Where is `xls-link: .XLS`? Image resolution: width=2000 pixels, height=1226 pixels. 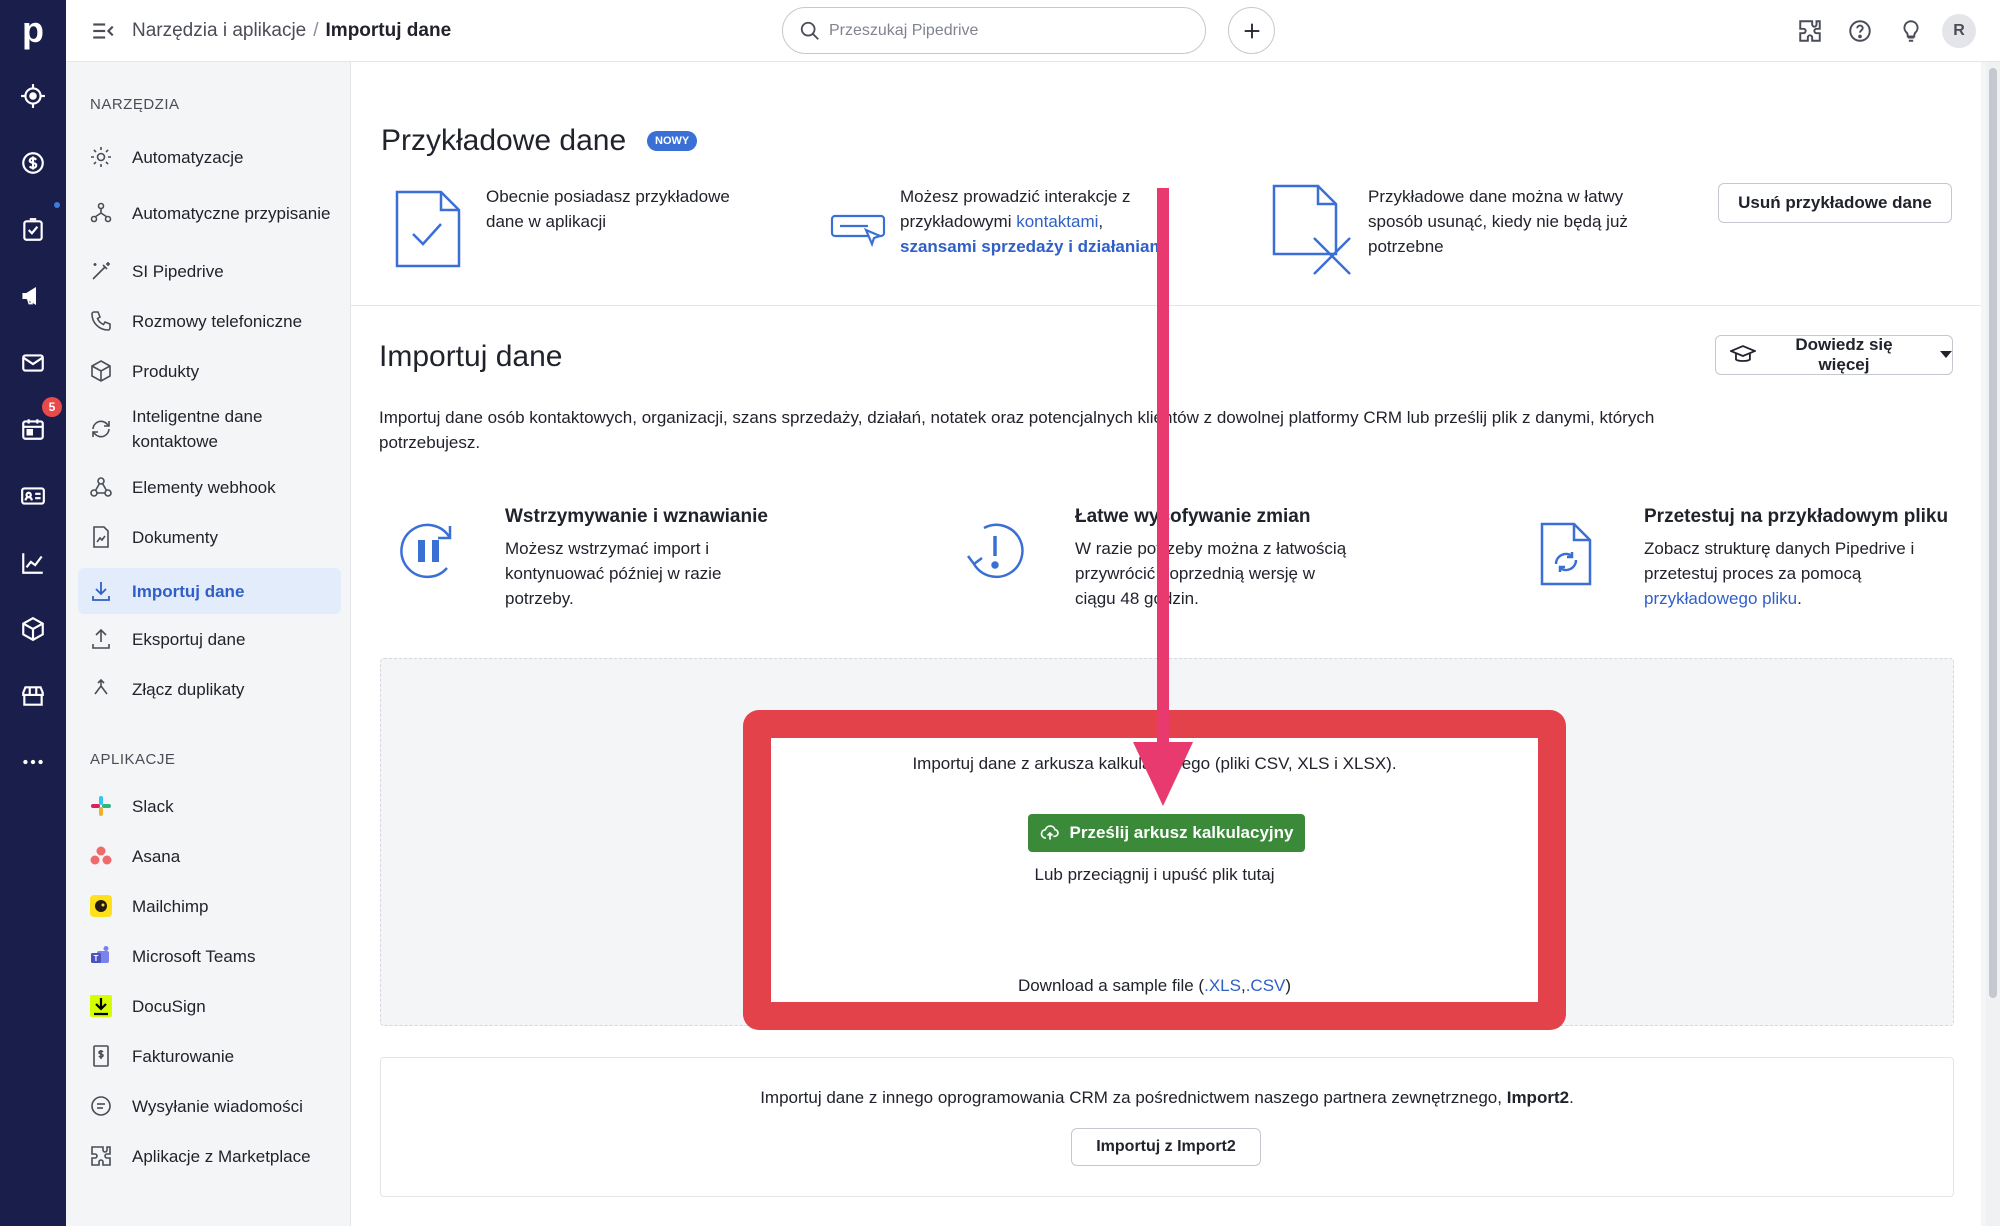 xls-link: .XLS is located at coordinates (1222, 985).